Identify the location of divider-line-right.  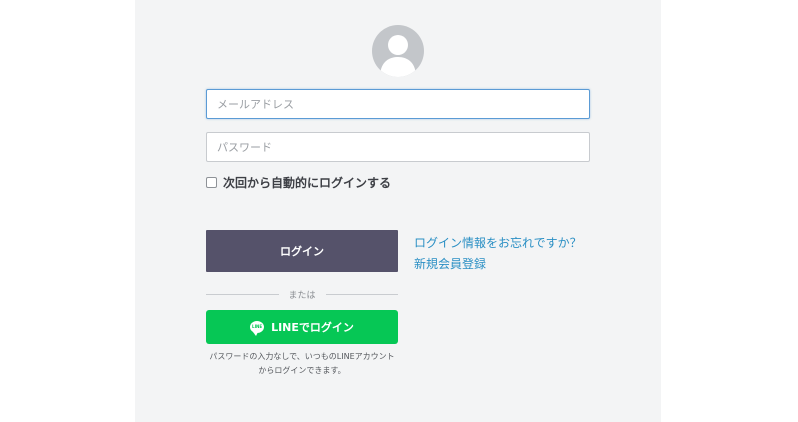
(362, 294).